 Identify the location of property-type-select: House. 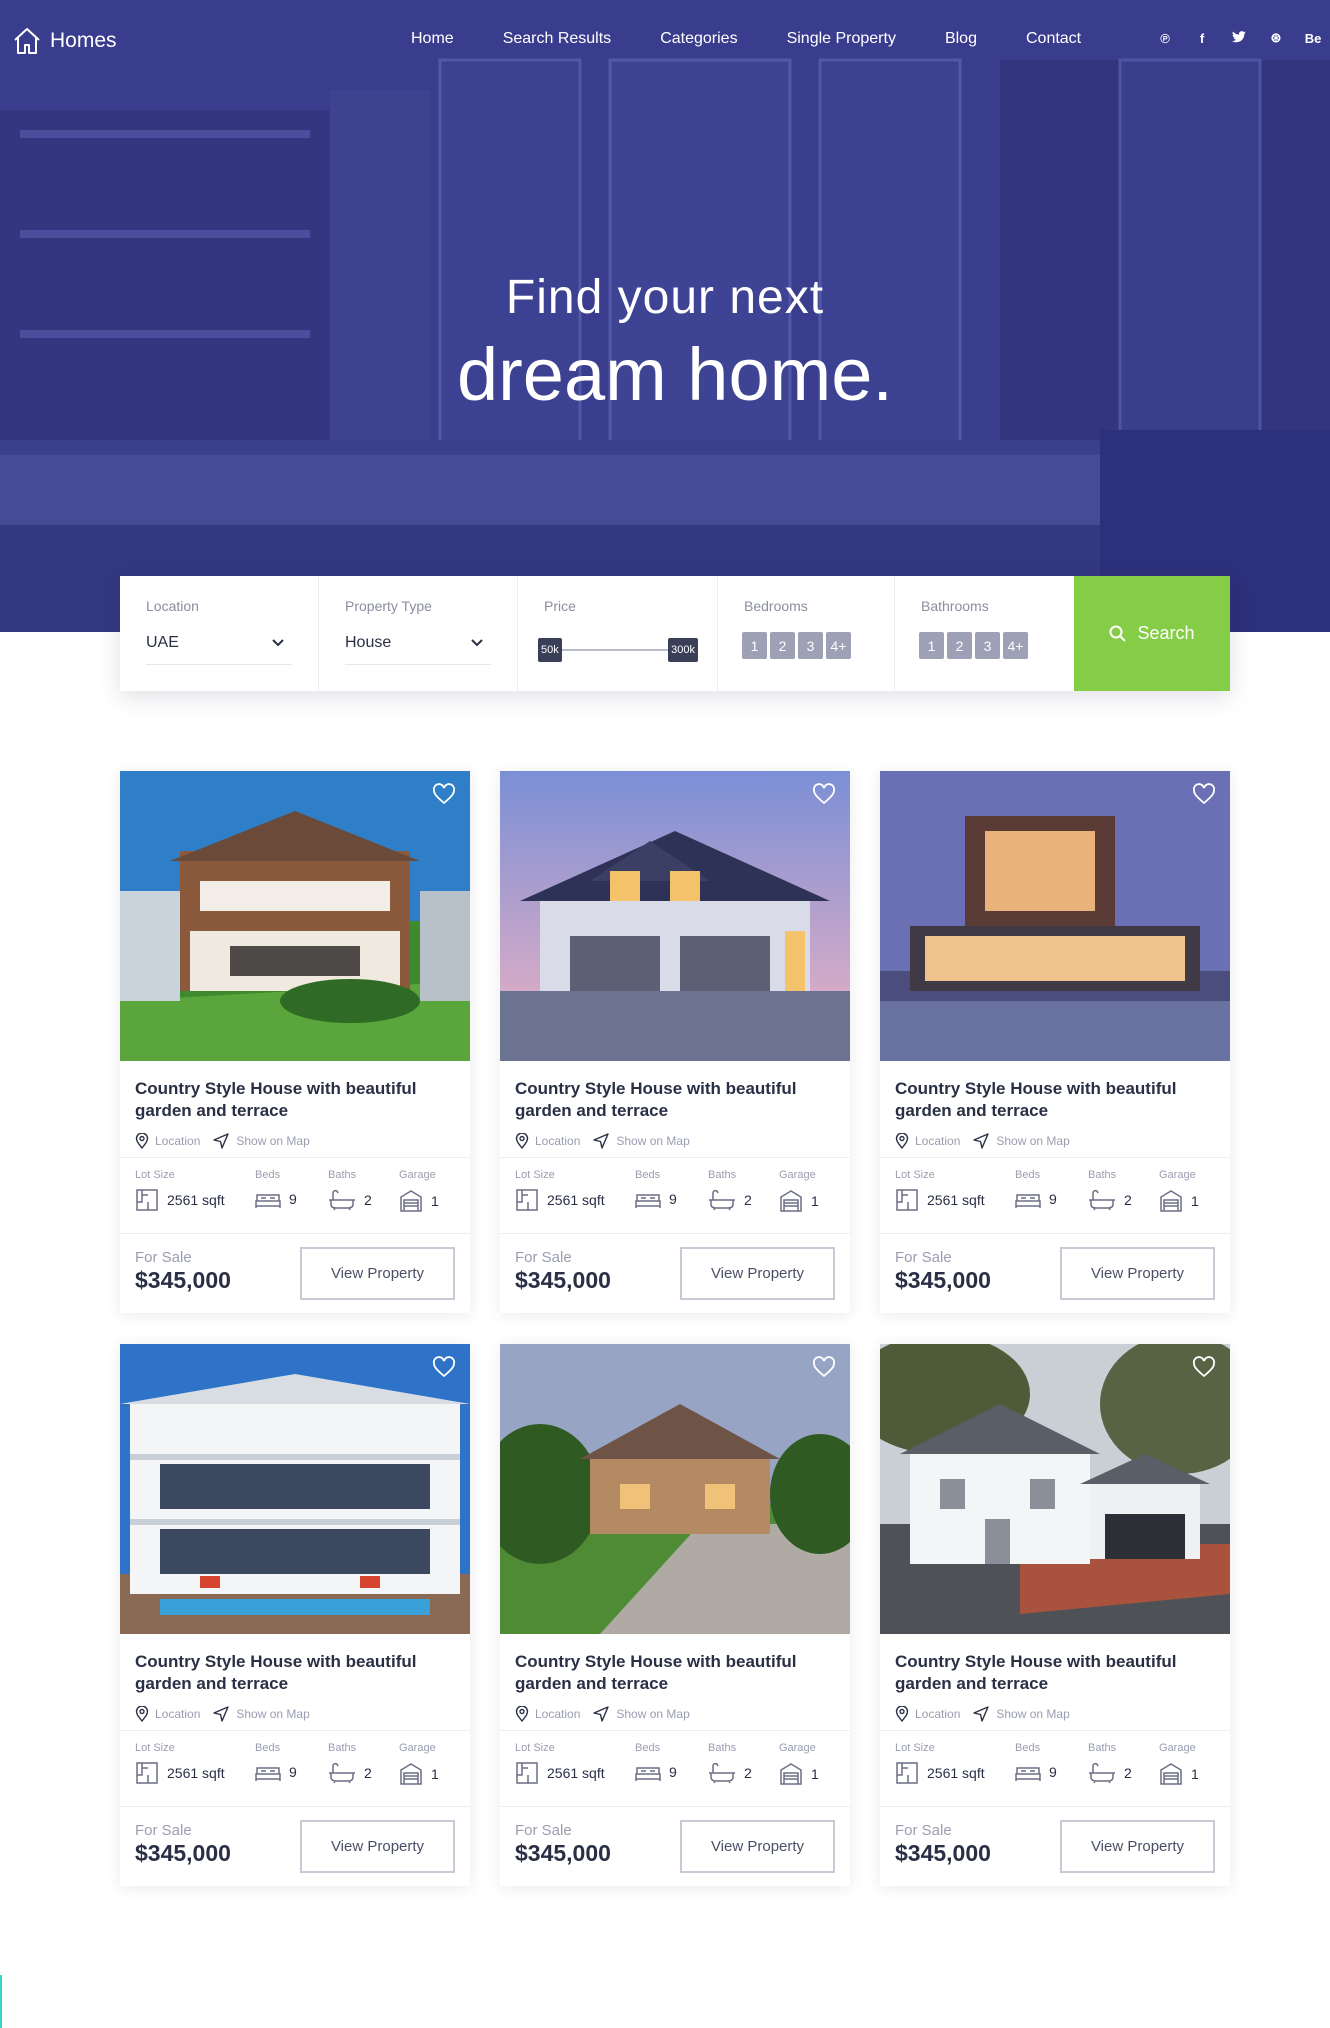
(418, 649).